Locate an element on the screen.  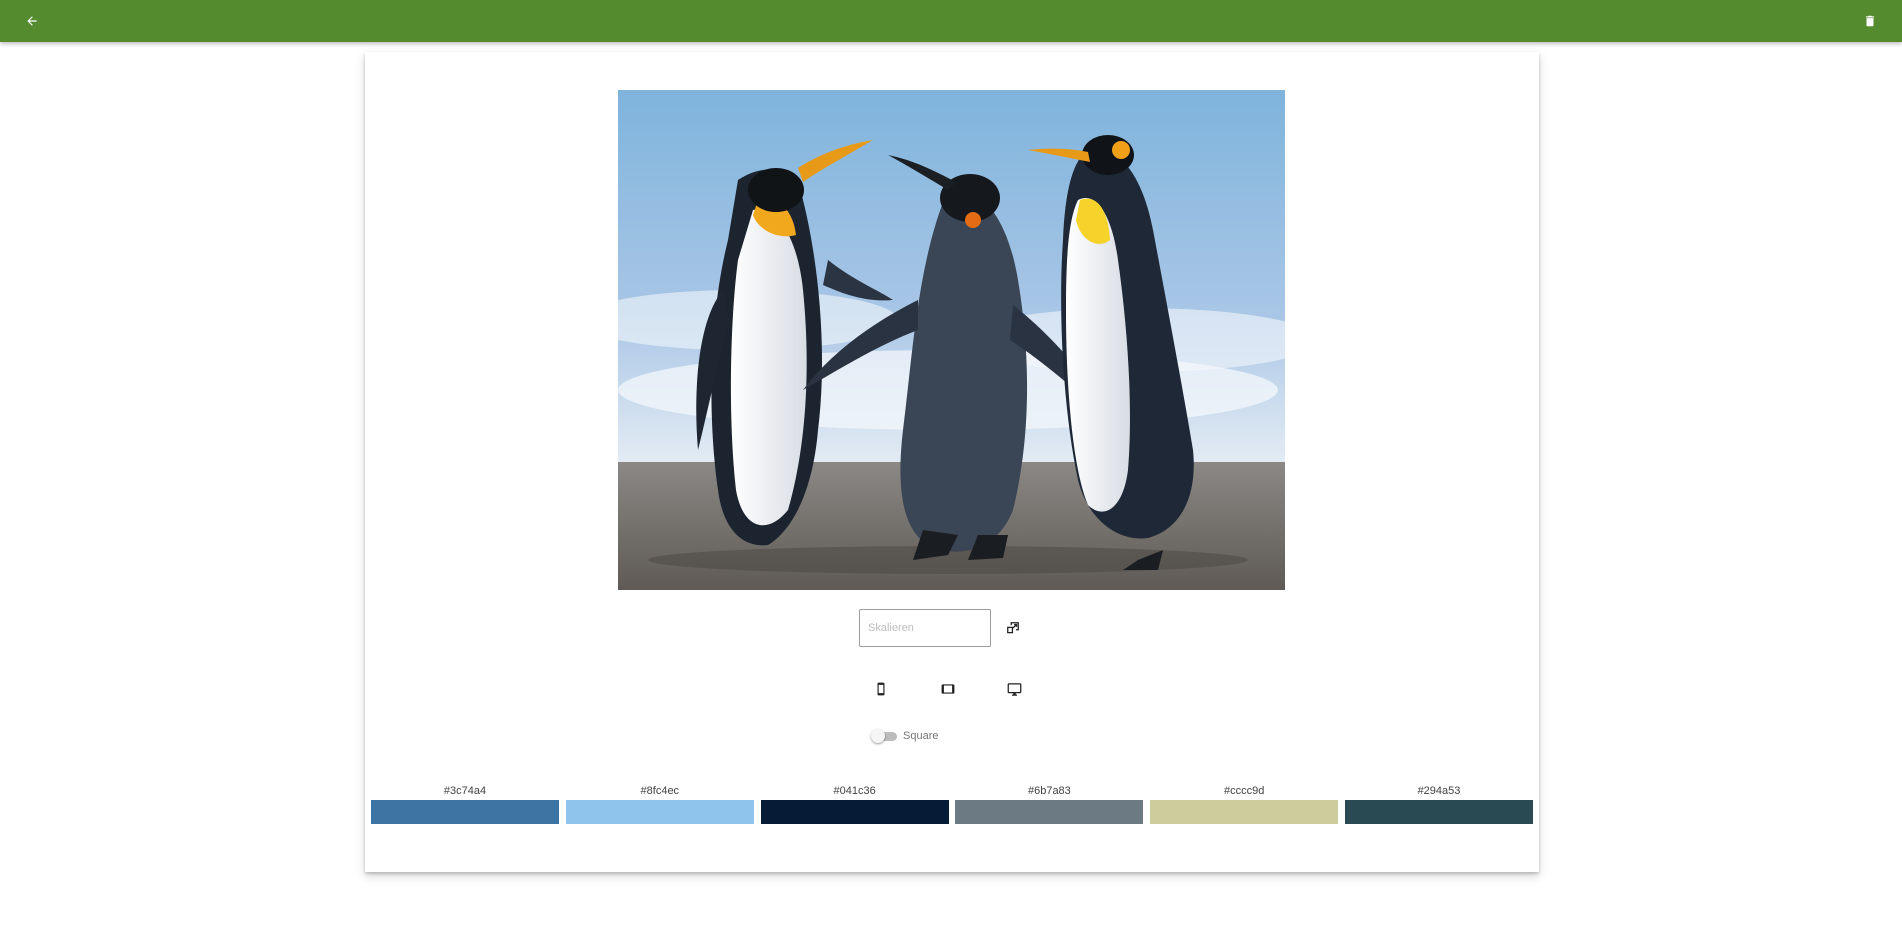
palette-swatch: #6b7a83 is located at coordinates (1049, 804).